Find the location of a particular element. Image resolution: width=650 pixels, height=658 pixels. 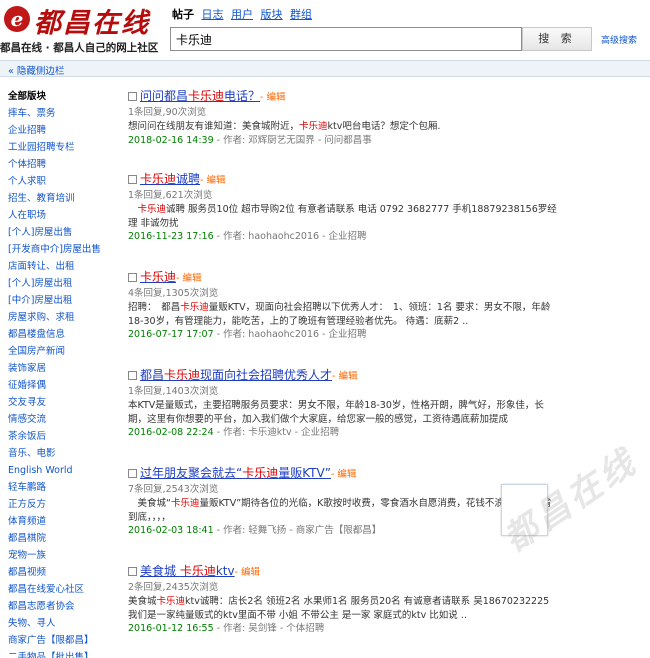

snippet-text is located at coordinates (133, 209).